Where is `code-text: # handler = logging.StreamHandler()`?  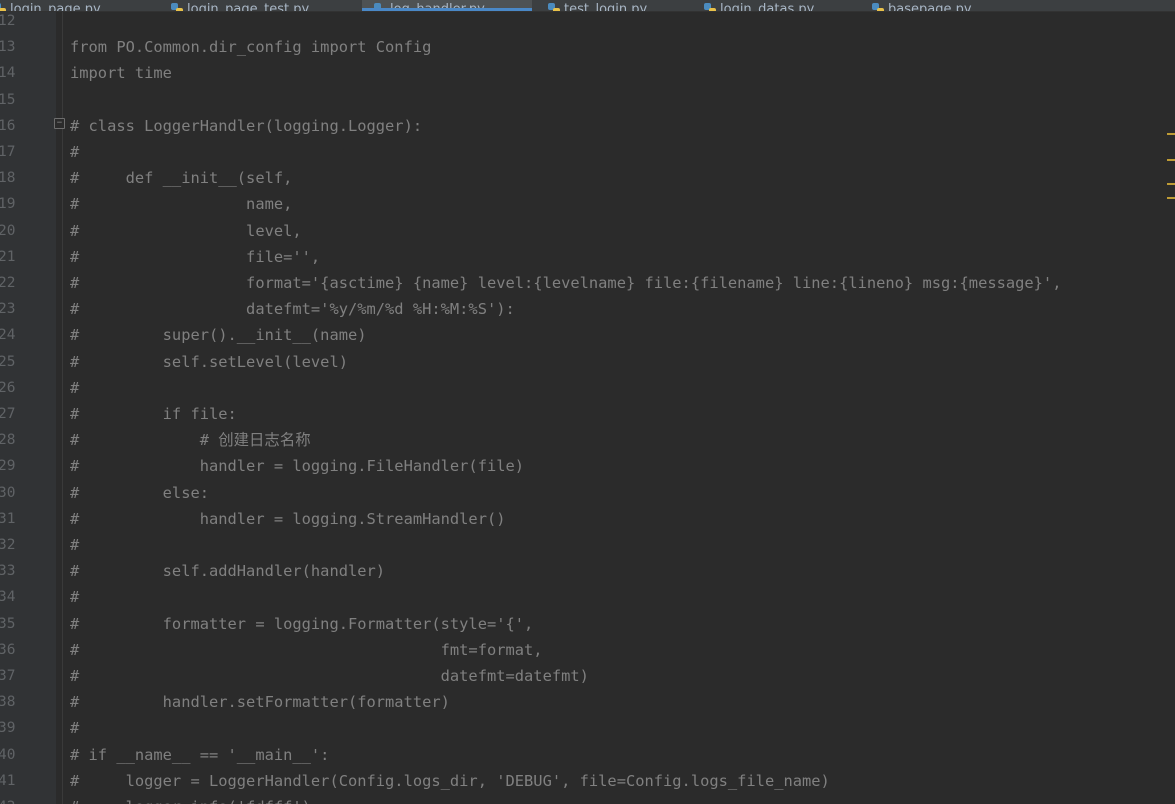
code-text: # handler = logging.StreamHandler() is located at coordinates (288, 518).